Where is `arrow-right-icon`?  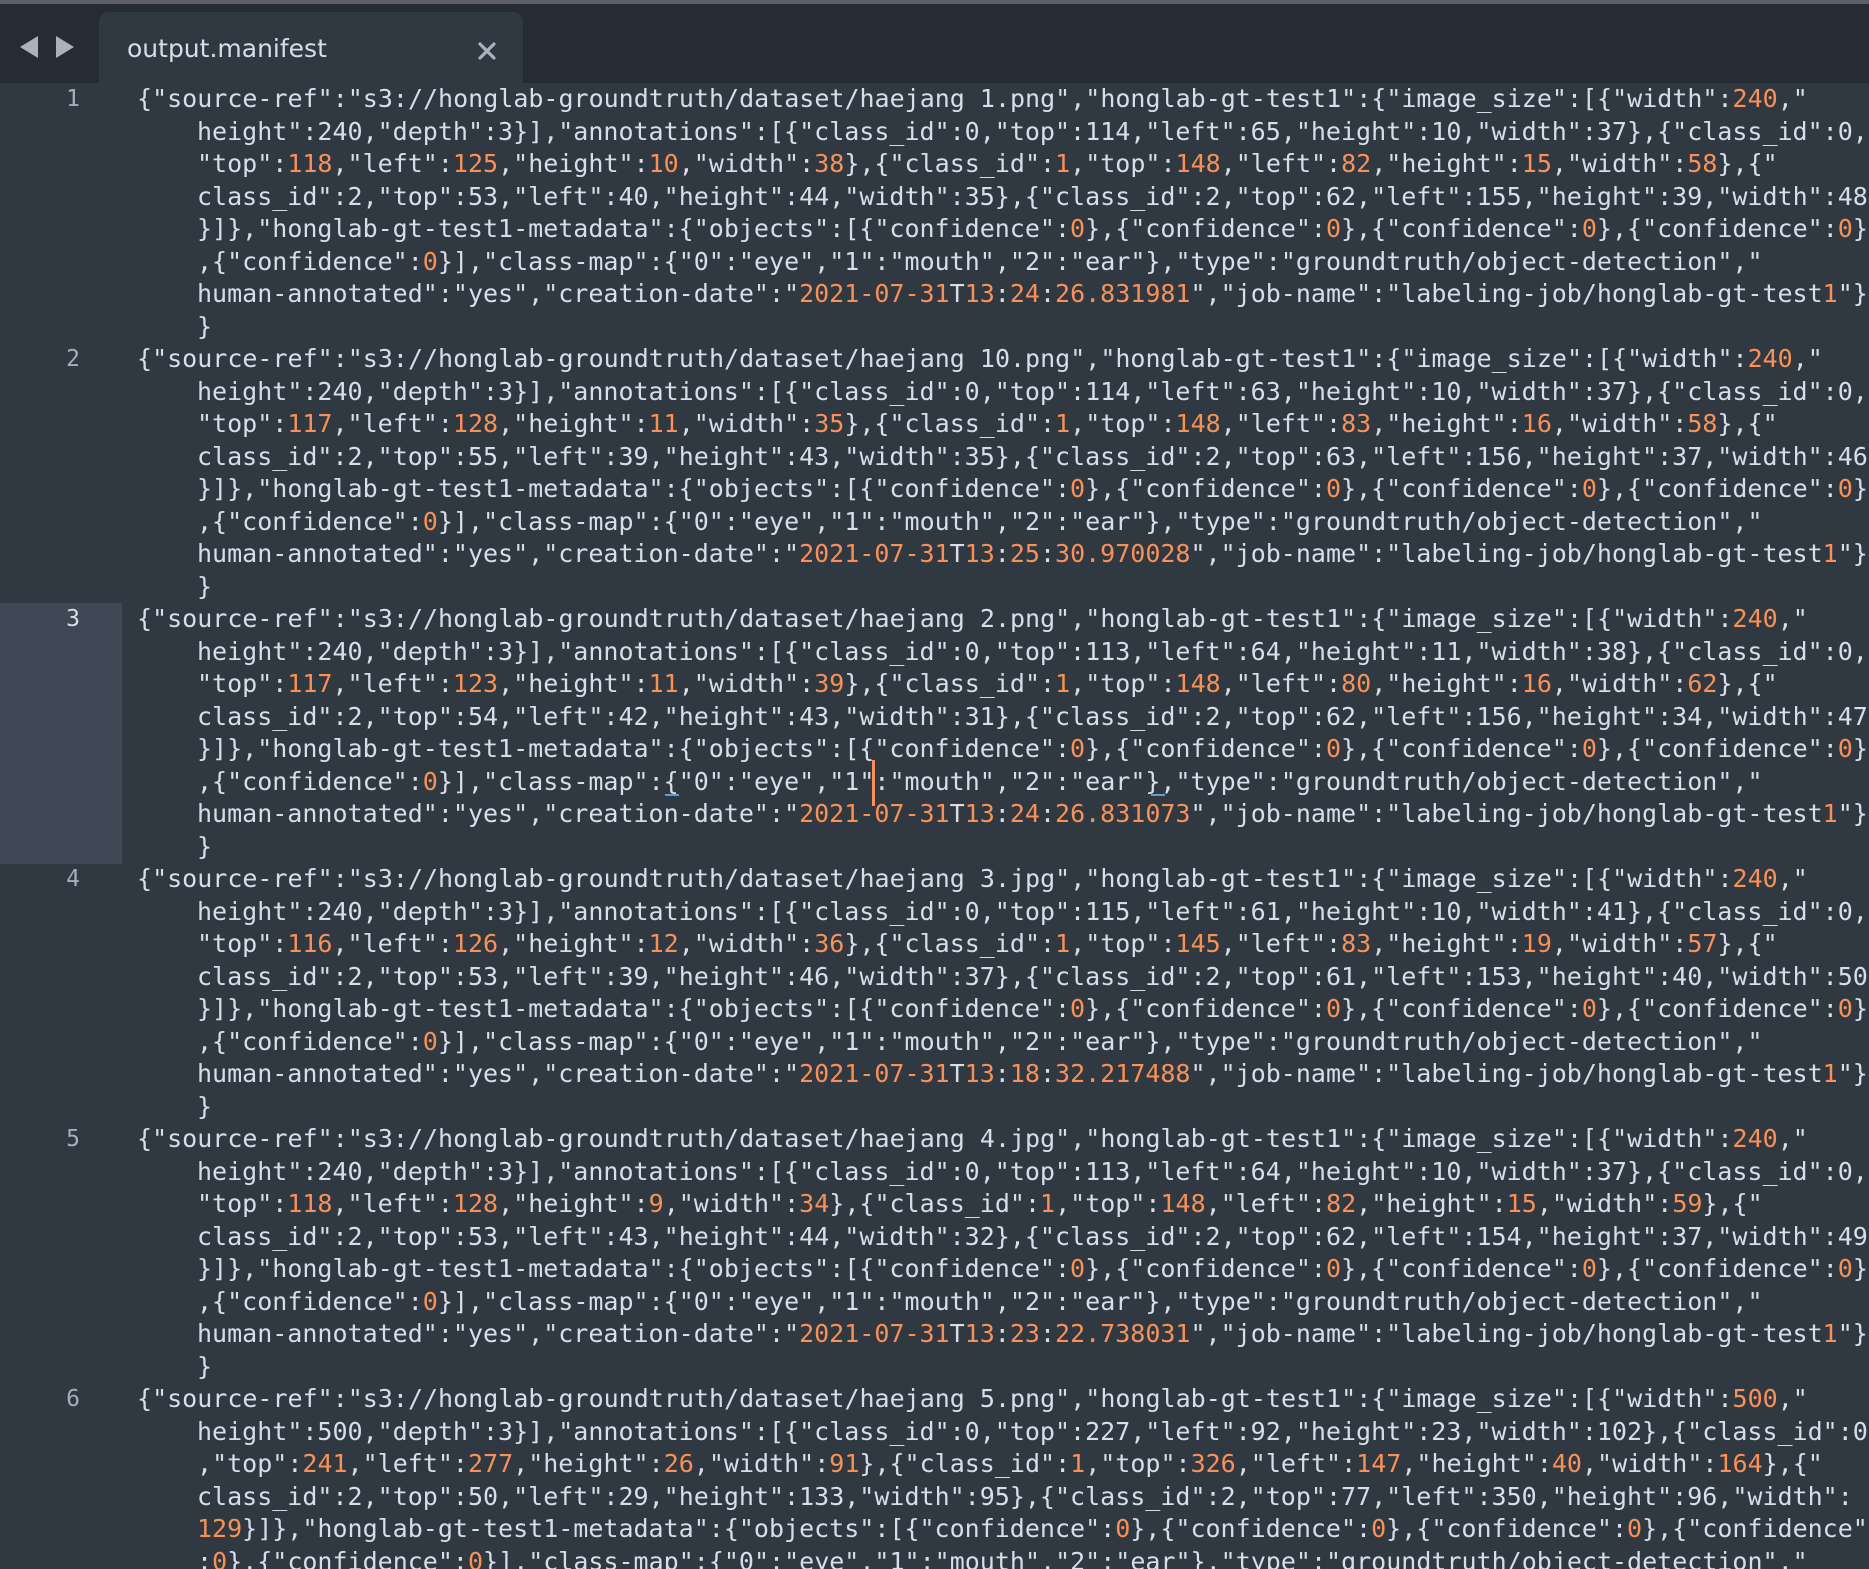
arrow-right-icon is located at coordinates (65, 47).